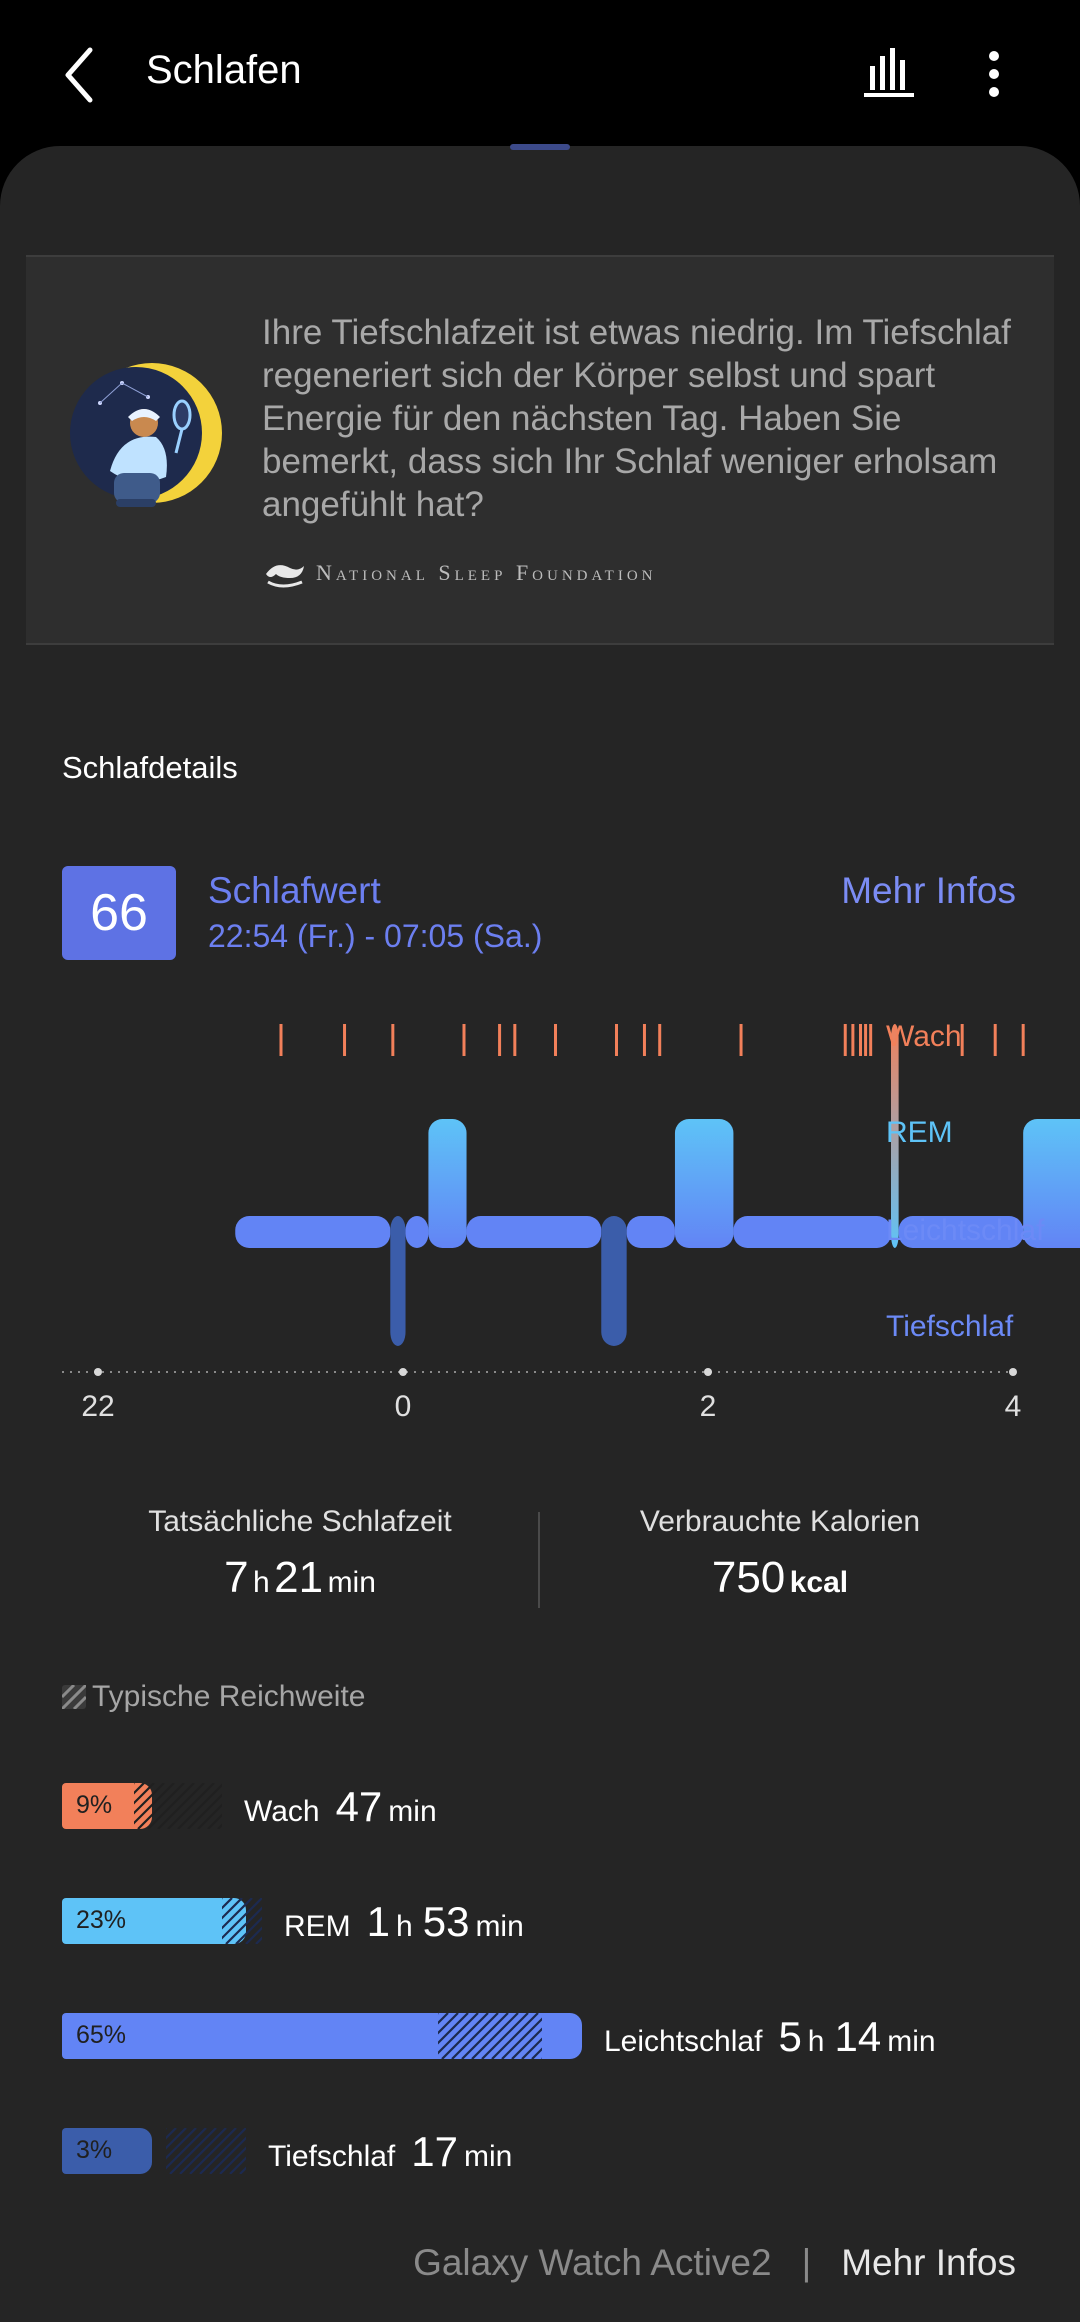 The height and width of the screenshot is (2322, 1080). Describe the element at coordinates (434, 2151) in the screenshot. I see `stage-minutes: 17` at that location.